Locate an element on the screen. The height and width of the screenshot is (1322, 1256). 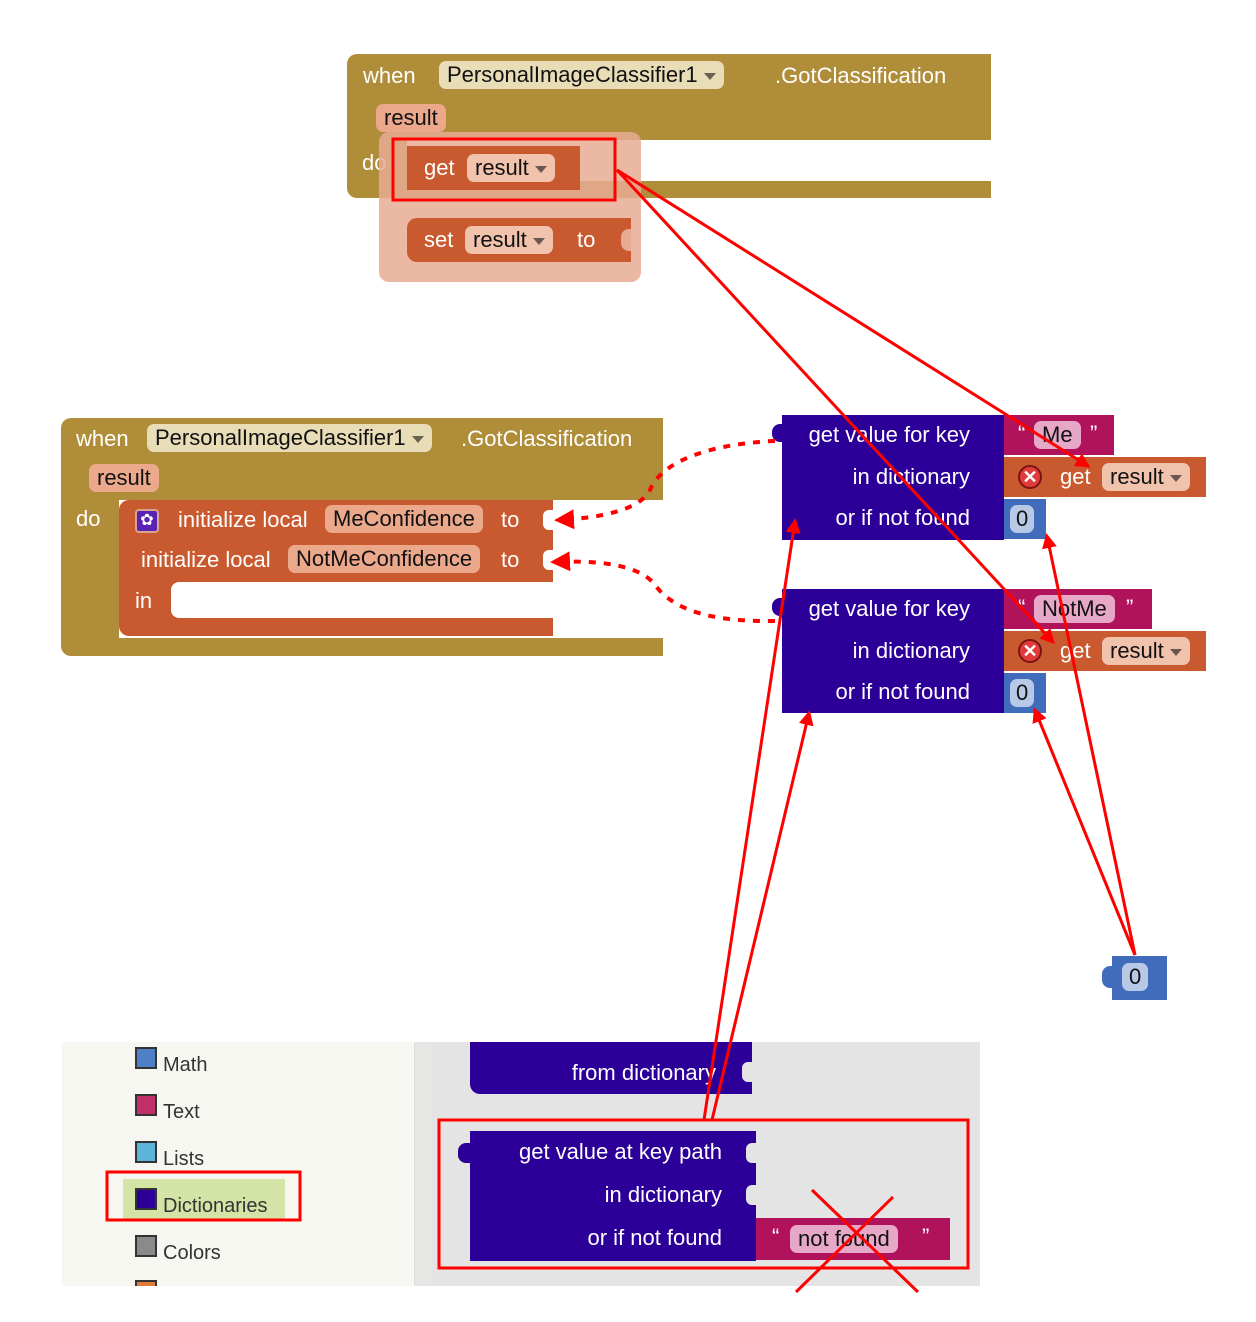
blocks-palette is located at coordinates (238, 1164).